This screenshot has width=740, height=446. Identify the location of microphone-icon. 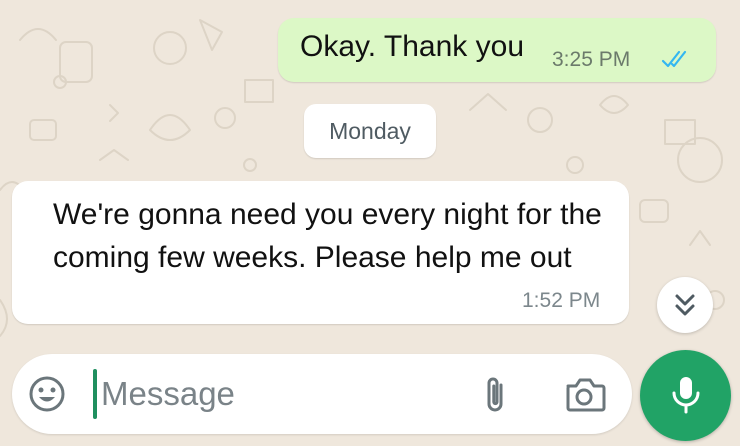
(686, 395).